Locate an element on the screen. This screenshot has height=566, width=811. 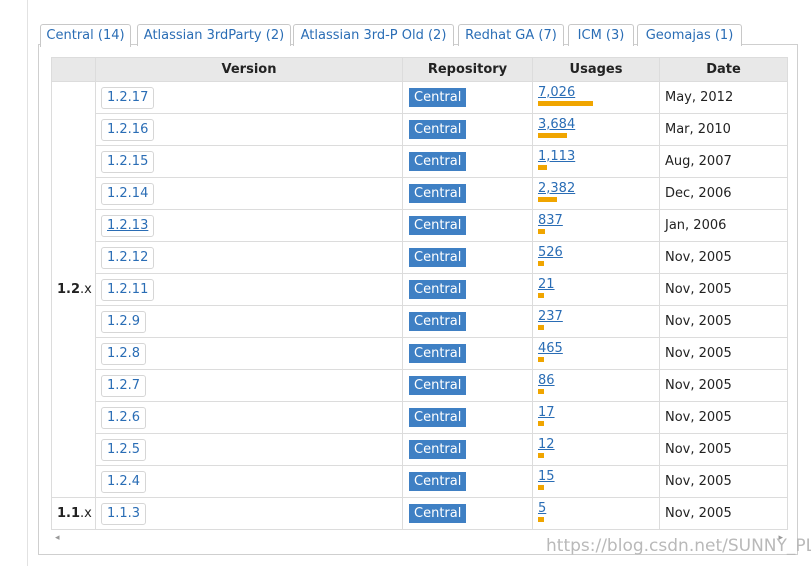
usages-link: 15 is located at coordinates (598, 477).